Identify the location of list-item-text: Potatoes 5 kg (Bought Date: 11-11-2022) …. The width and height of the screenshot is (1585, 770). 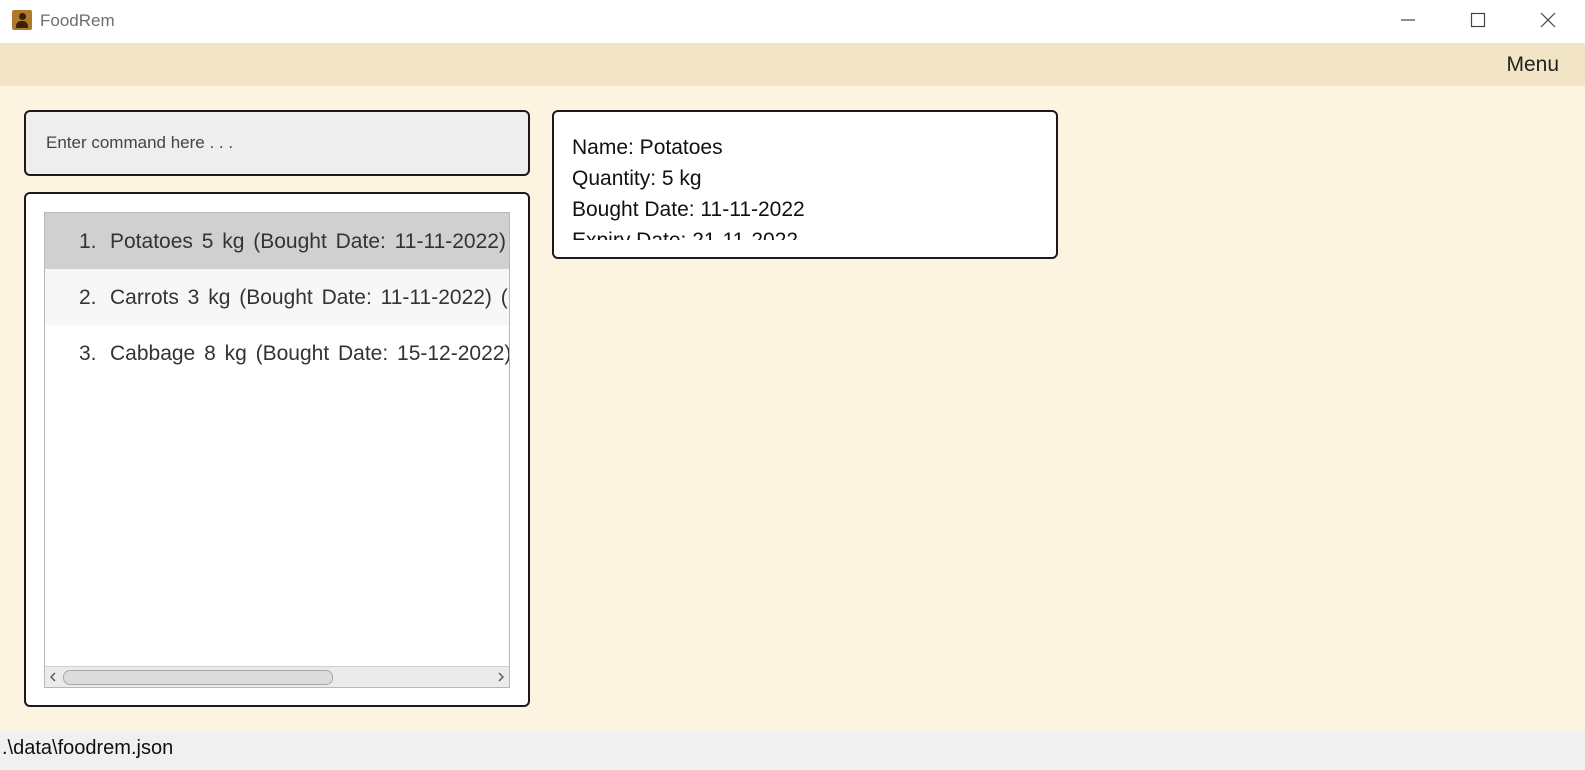
(309, 241).